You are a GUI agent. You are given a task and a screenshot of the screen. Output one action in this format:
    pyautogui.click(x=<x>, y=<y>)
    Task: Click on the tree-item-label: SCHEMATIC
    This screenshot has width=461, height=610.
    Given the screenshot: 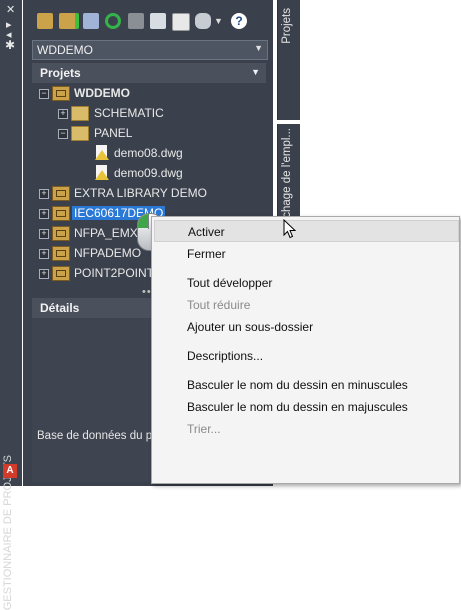 What is the action you would take?
    pyautogui.click(x=129, y=113)
    